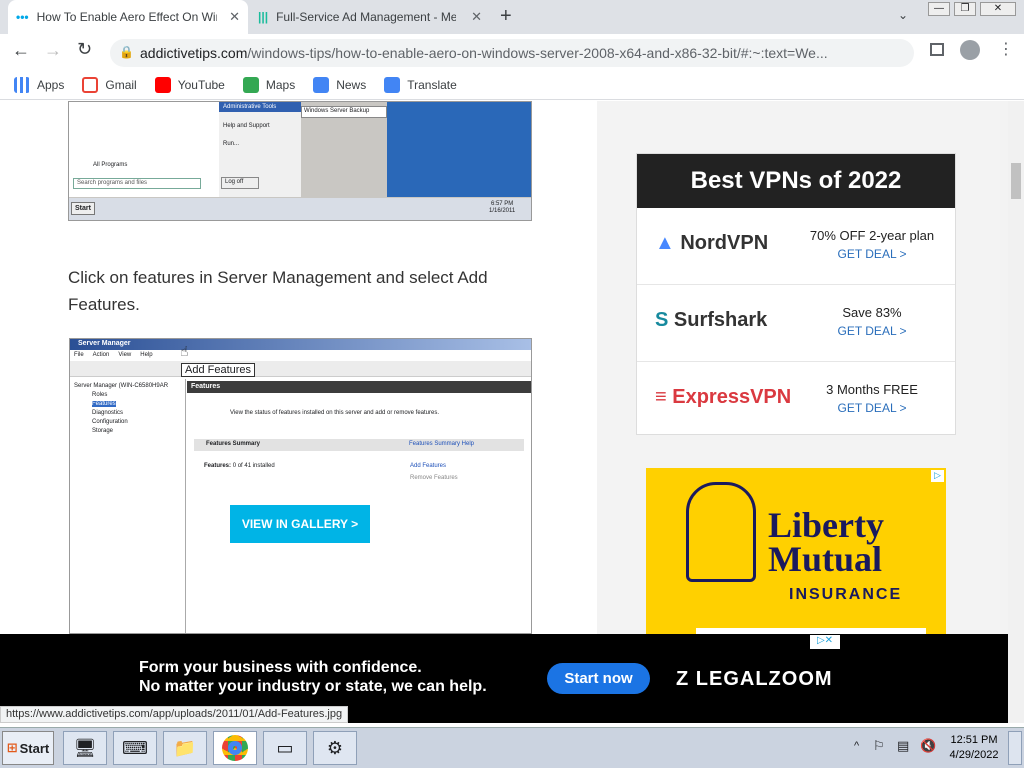  Describe the element at coordinates (104, 404) in the screenshot. I see `tree-features: Features` at that location.